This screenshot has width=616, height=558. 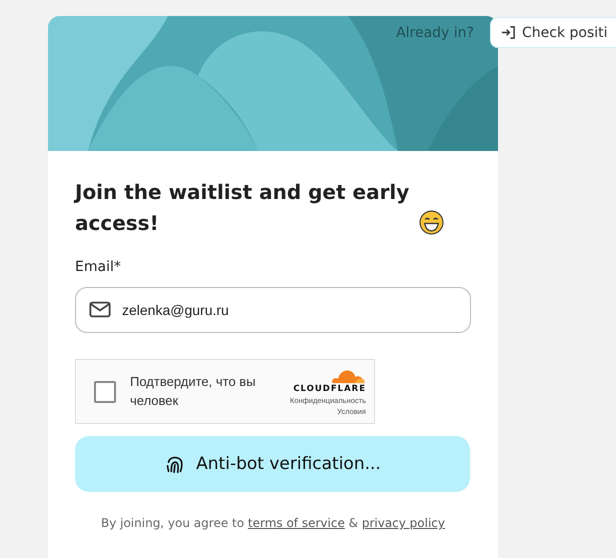 What do you see at coordinates (431, 222) in the screenshot?
I see `grin-emoji-icon` at bounding box center [431, 222].